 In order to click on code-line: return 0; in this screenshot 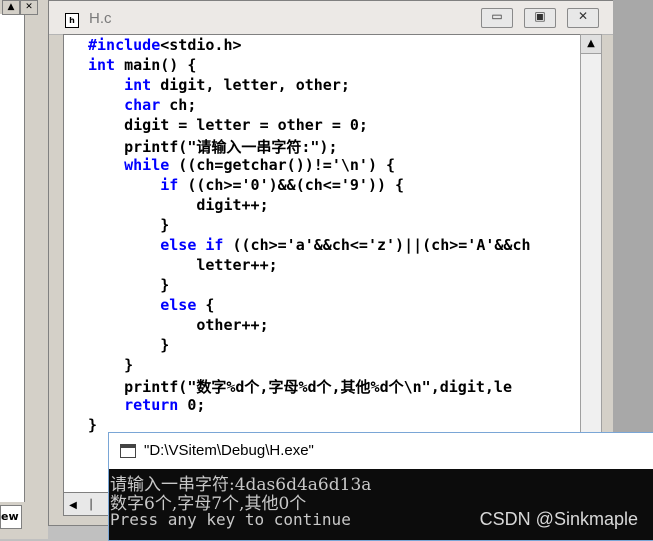, I will do `click(165, 405)`.